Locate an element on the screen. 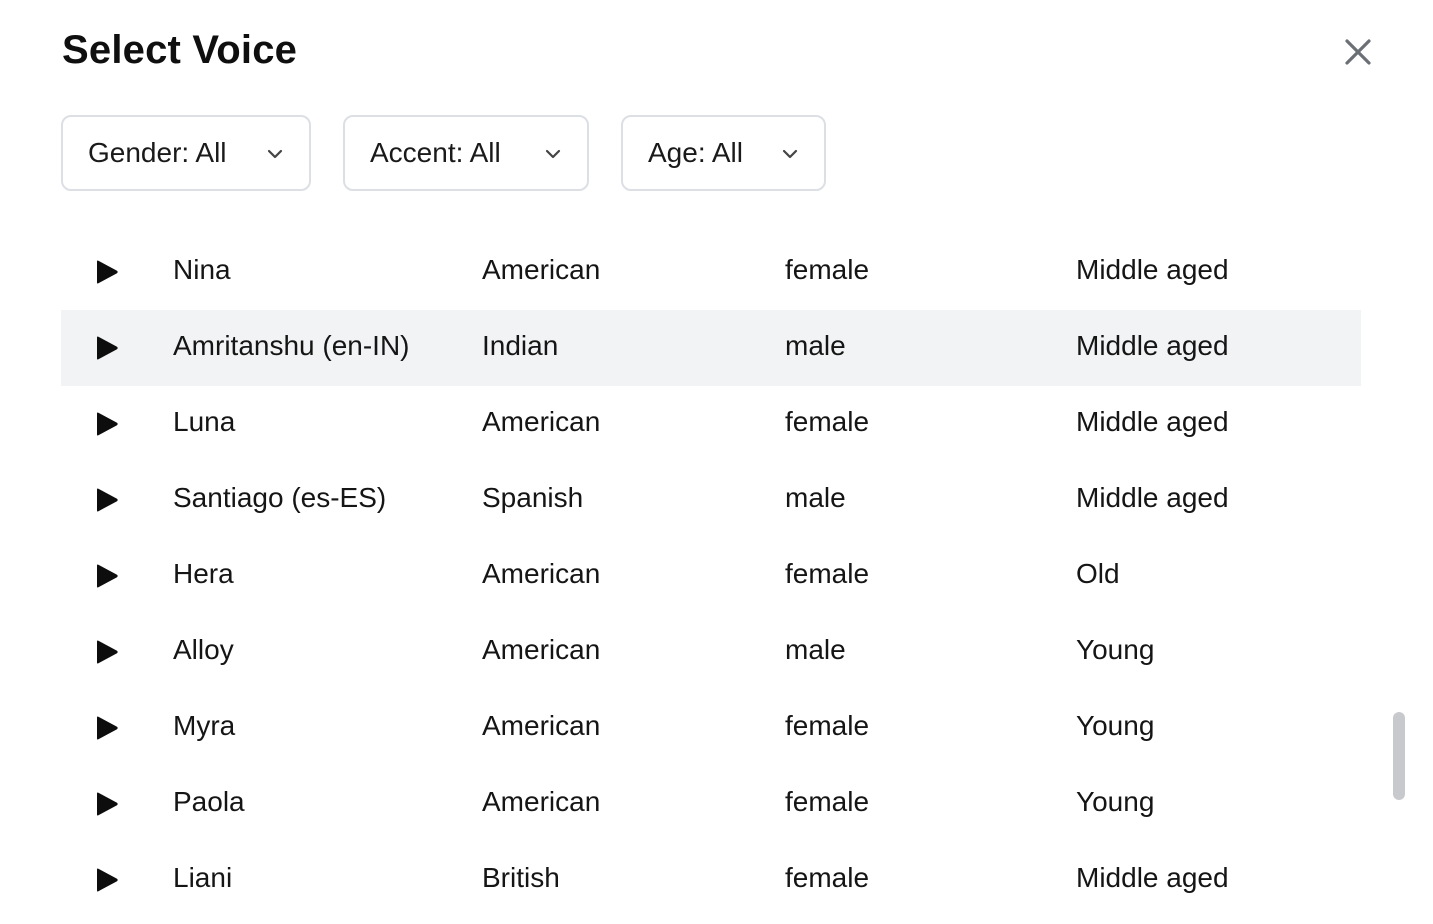  voice-row: Nina American female Middle aged is located at coordinates (711, 272).